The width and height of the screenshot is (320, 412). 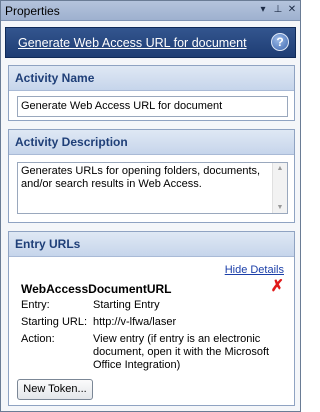 I want to click on description-scrollbar: ▲ ▼, so click(x=279, y=188).